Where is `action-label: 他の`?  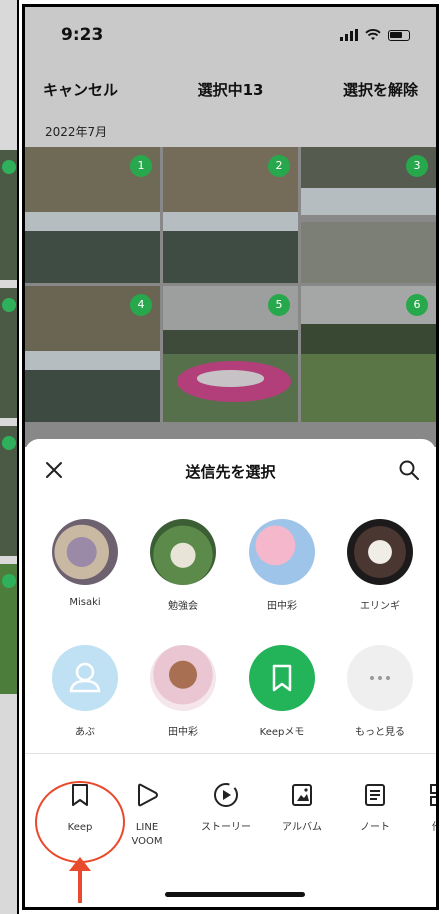 action-label: 他の is located at coordinates (422, 828).